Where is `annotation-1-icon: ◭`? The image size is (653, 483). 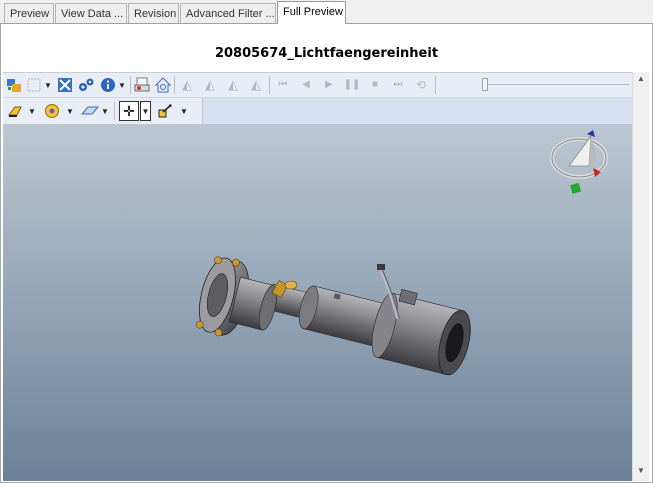
annotation-1-icon: ◭ is located at coordinates (187, 85).